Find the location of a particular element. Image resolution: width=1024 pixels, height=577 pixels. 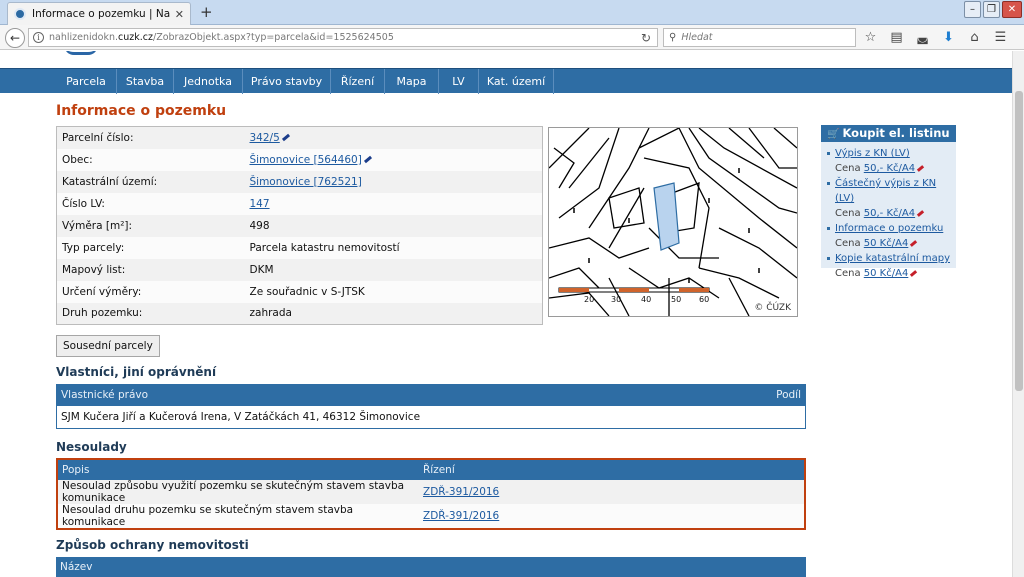

cart-icon: 🛒 is located at coordinates (833, 134).